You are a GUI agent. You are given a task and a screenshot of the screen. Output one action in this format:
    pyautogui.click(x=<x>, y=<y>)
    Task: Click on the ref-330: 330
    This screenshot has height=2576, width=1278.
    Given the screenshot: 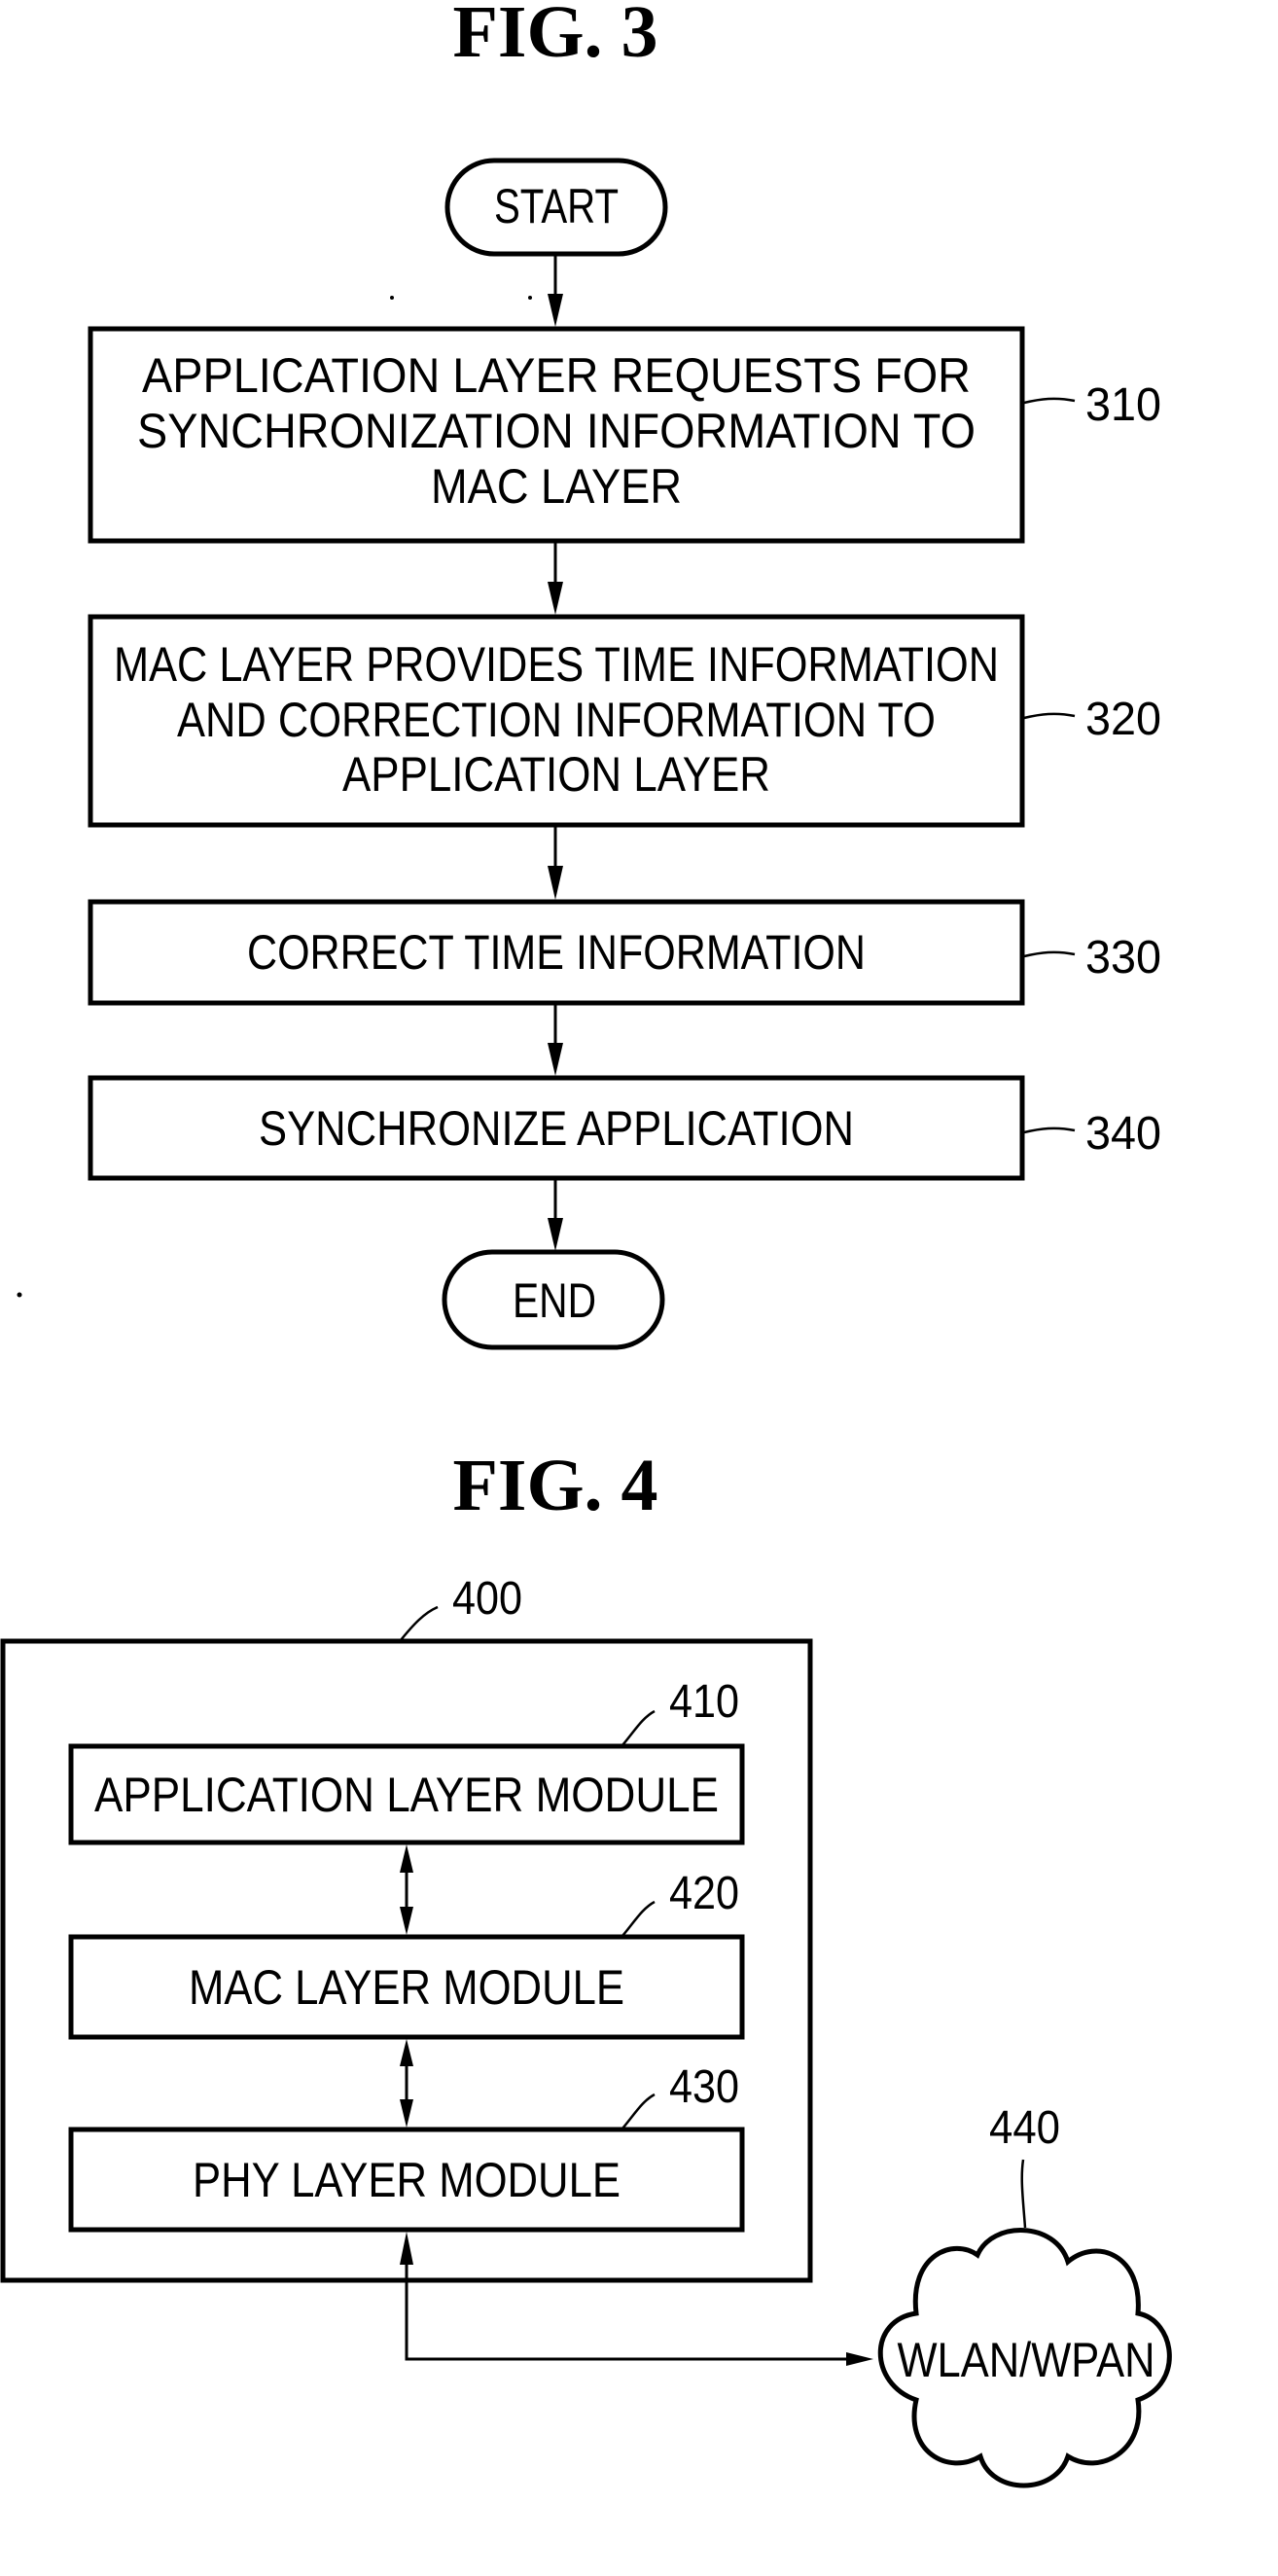 What is the action you would take?
    pyautogui.click(x=1123, y=958)
    